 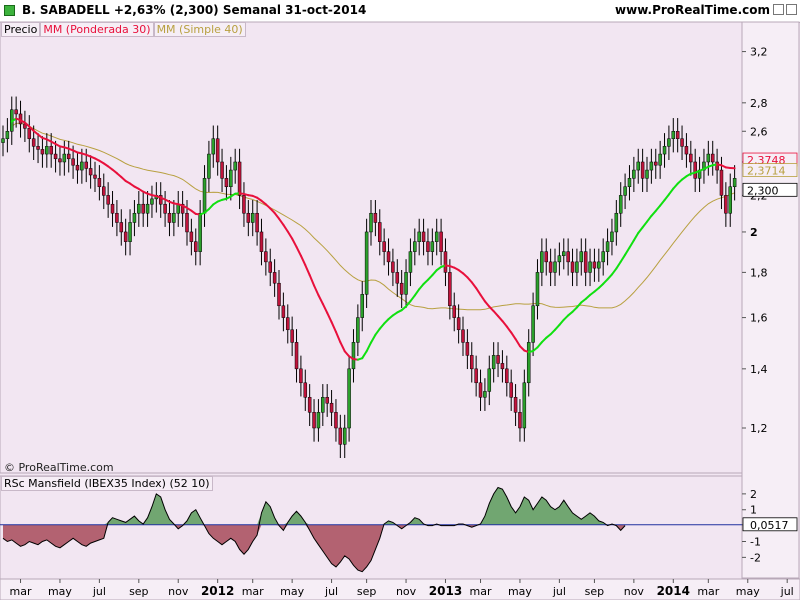 I want to click on x-tick-label: 2012, so click(x=217, y=591).